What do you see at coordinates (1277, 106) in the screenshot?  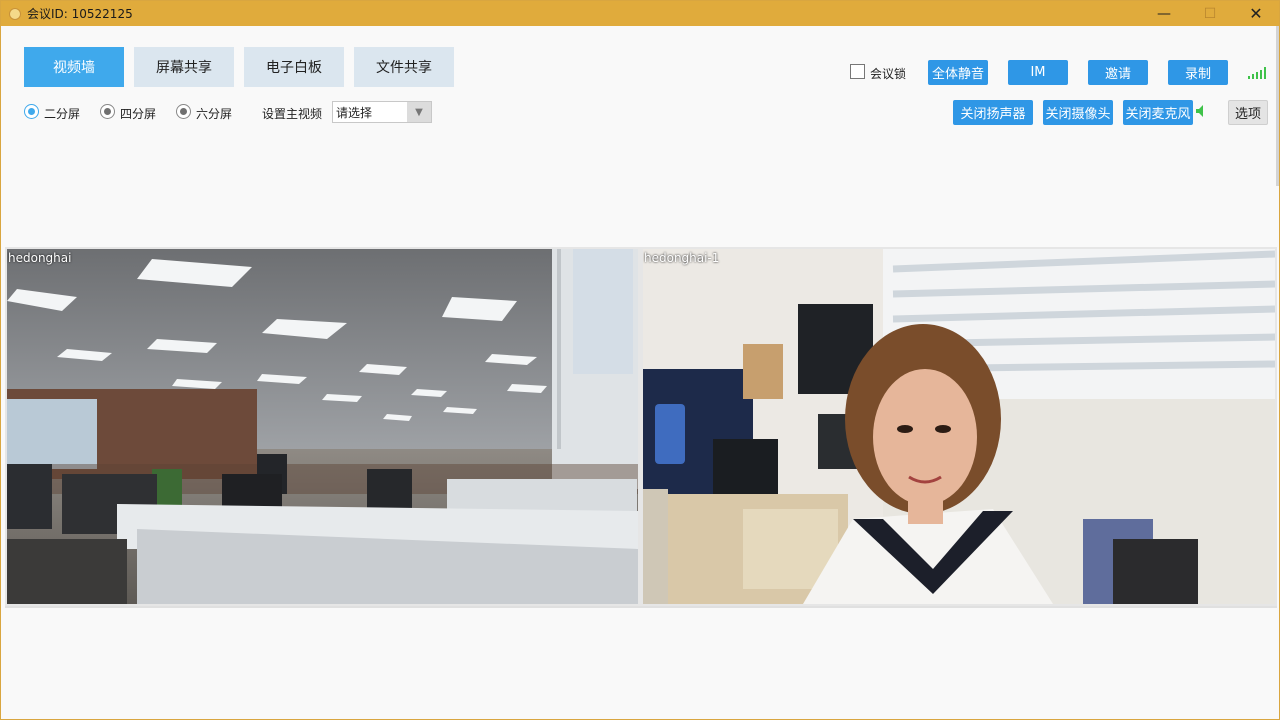 I see `window-scrollbar` at bounding box center [1277, 106].